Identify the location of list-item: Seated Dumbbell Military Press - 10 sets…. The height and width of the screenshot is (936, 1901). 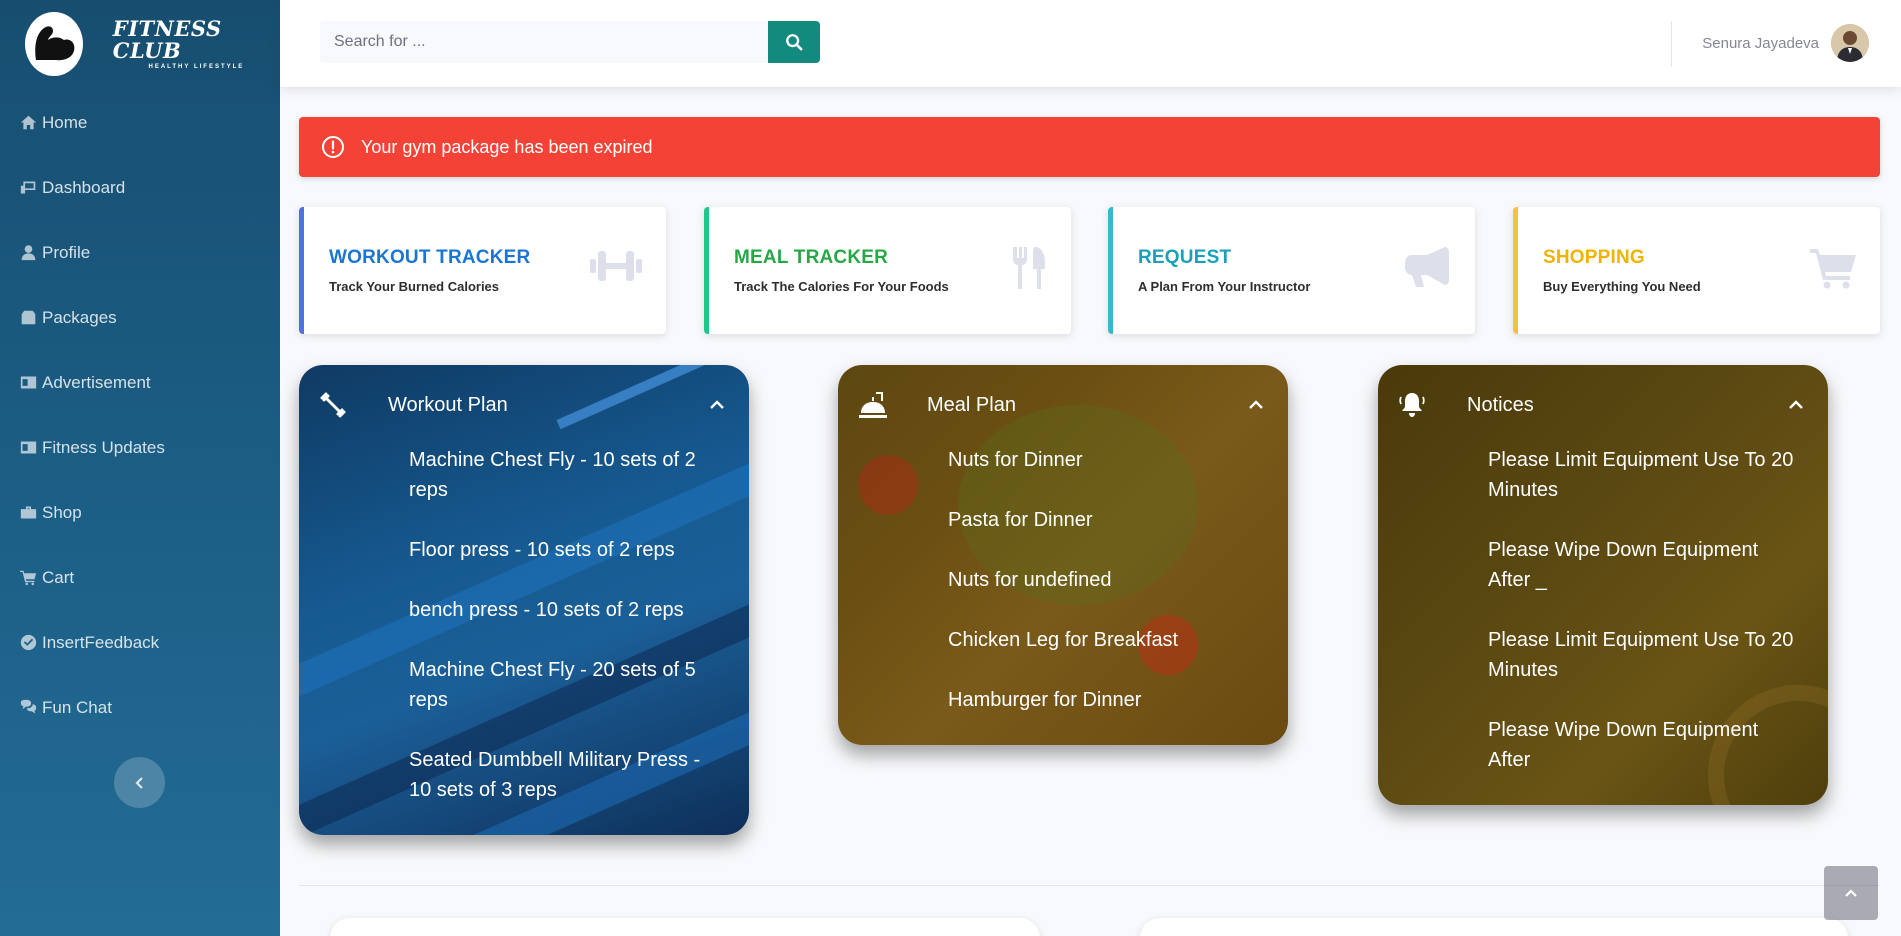
(555, 775).